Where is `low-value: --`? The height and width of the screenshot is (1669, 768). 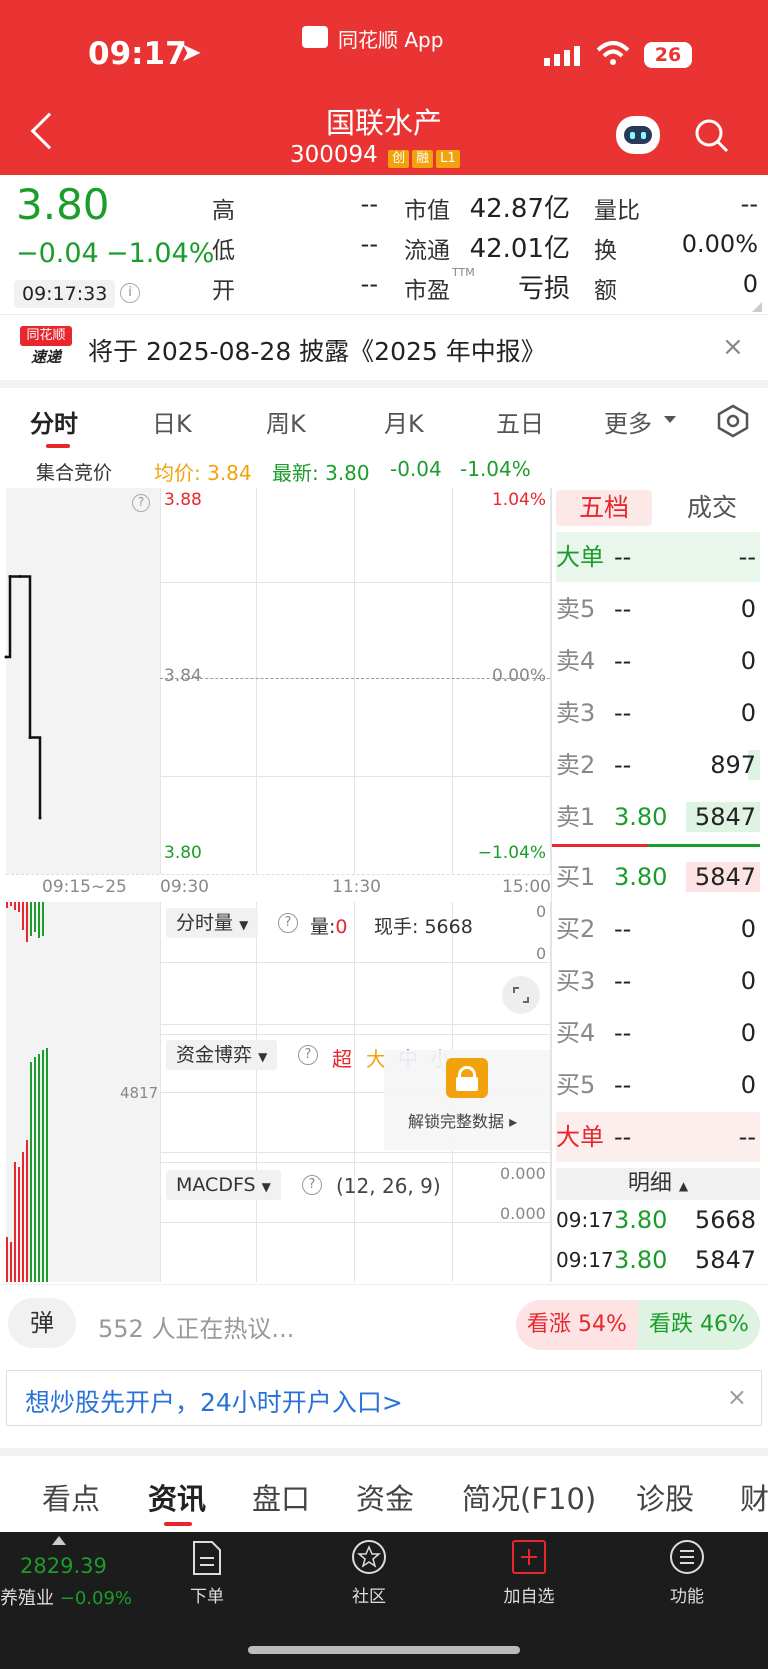 low-value: -- is located at coordinates (369, 244).